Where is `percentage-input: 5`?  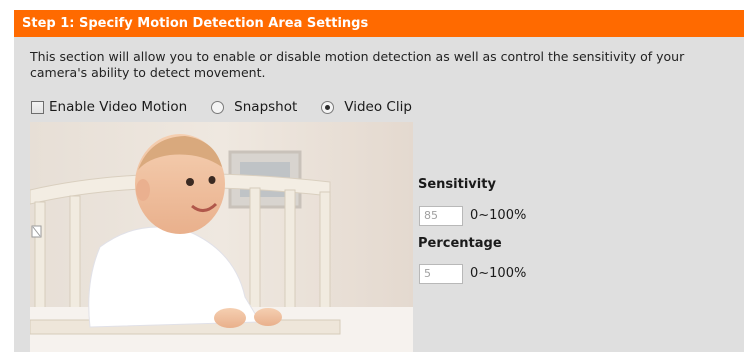 percentage-input: 5 is located at coordinates (441, 274).